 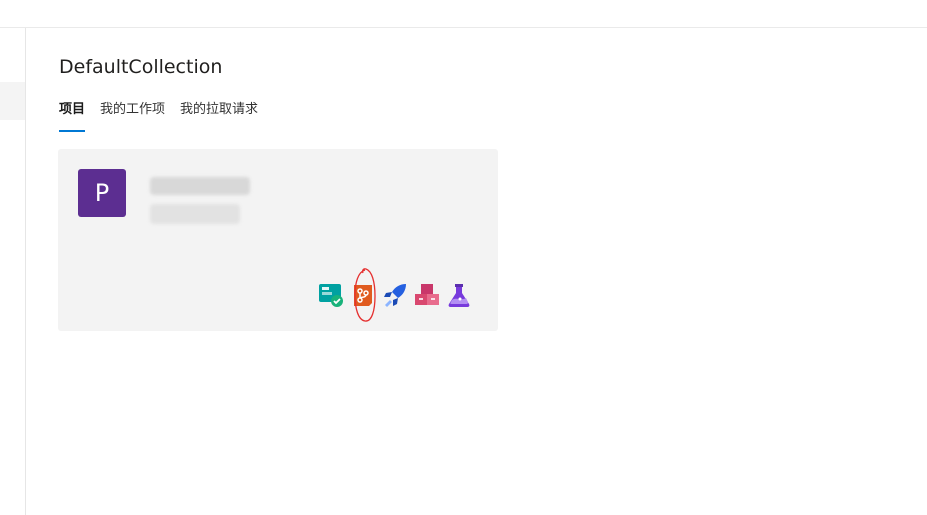 What do you see at coordinates (200, 186) in the screenshot?
I see `redacted-project-name` at bounding box center [200, 186].